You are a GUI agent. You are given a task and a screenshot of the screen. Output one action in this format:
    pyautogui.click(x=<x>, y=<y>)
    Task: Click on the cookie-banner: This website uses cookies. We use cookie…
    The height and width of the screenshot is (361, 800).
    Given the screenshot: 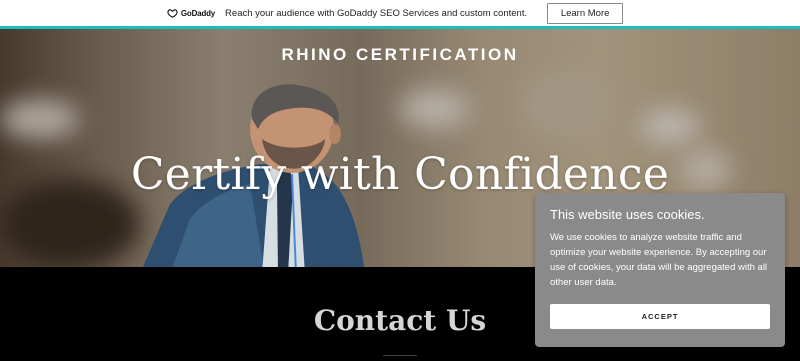 What is the action you would take?
    pyautogui.click(x=660, y=270)
    